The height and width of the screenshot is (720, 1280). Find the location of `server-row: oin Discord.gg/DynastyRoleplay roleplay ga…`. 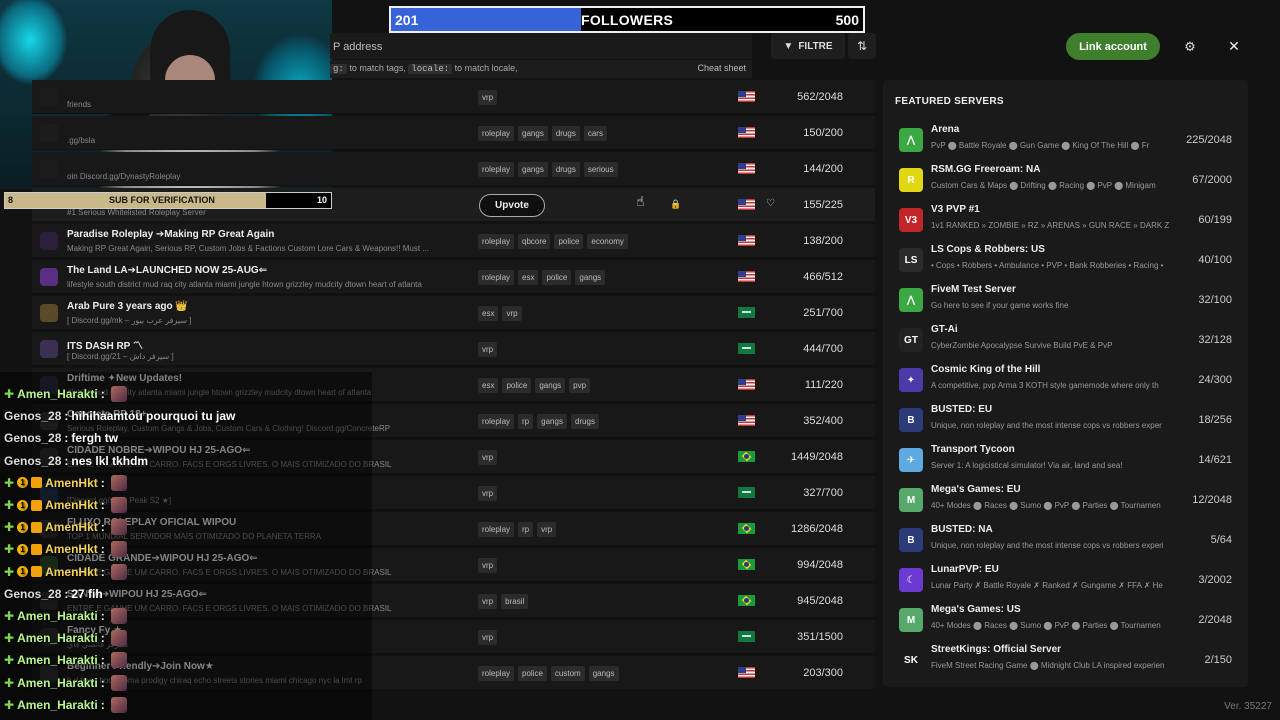

server-row: oin Discord.gg/DynastyRoleplay roleplay ga… is located at coordinates (453, 169).